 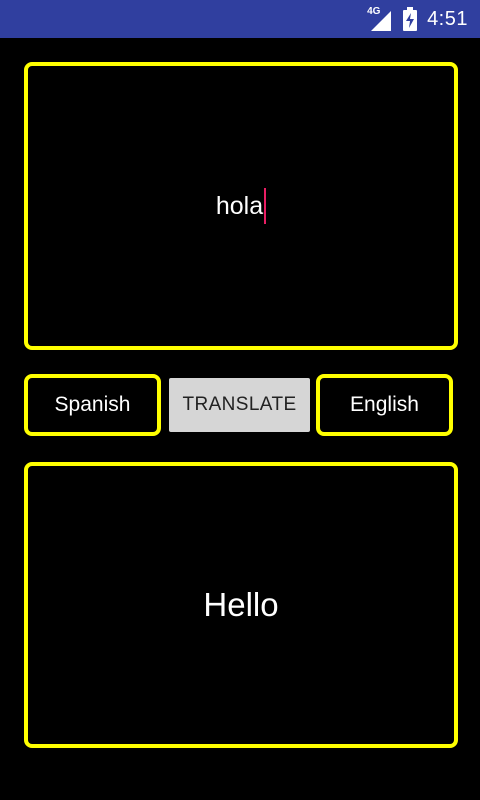 I want to click on translated-text-value: Hello, so click(x=241, y=604).